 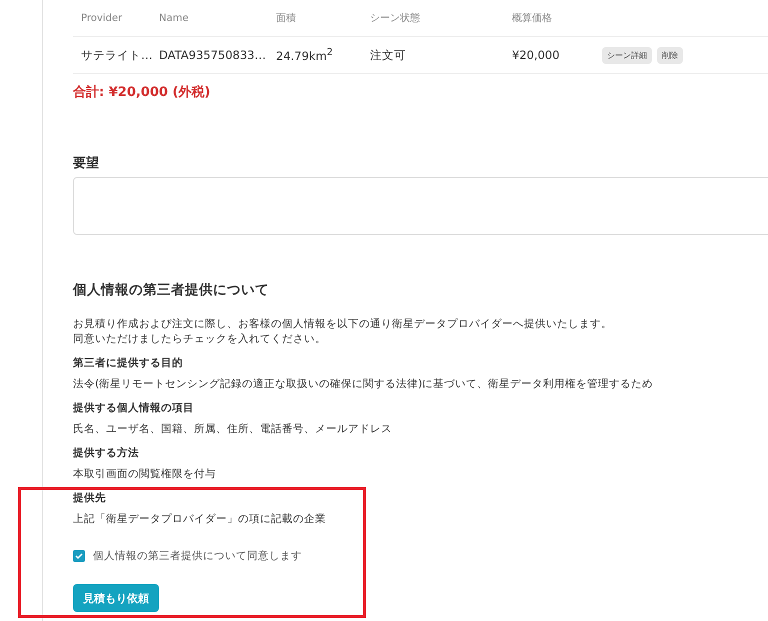 What do you see at coordinates (128, 363) in the screenshot?
I see `item-heading: 第三者に提供する目的` at bounding box center [128, 363].